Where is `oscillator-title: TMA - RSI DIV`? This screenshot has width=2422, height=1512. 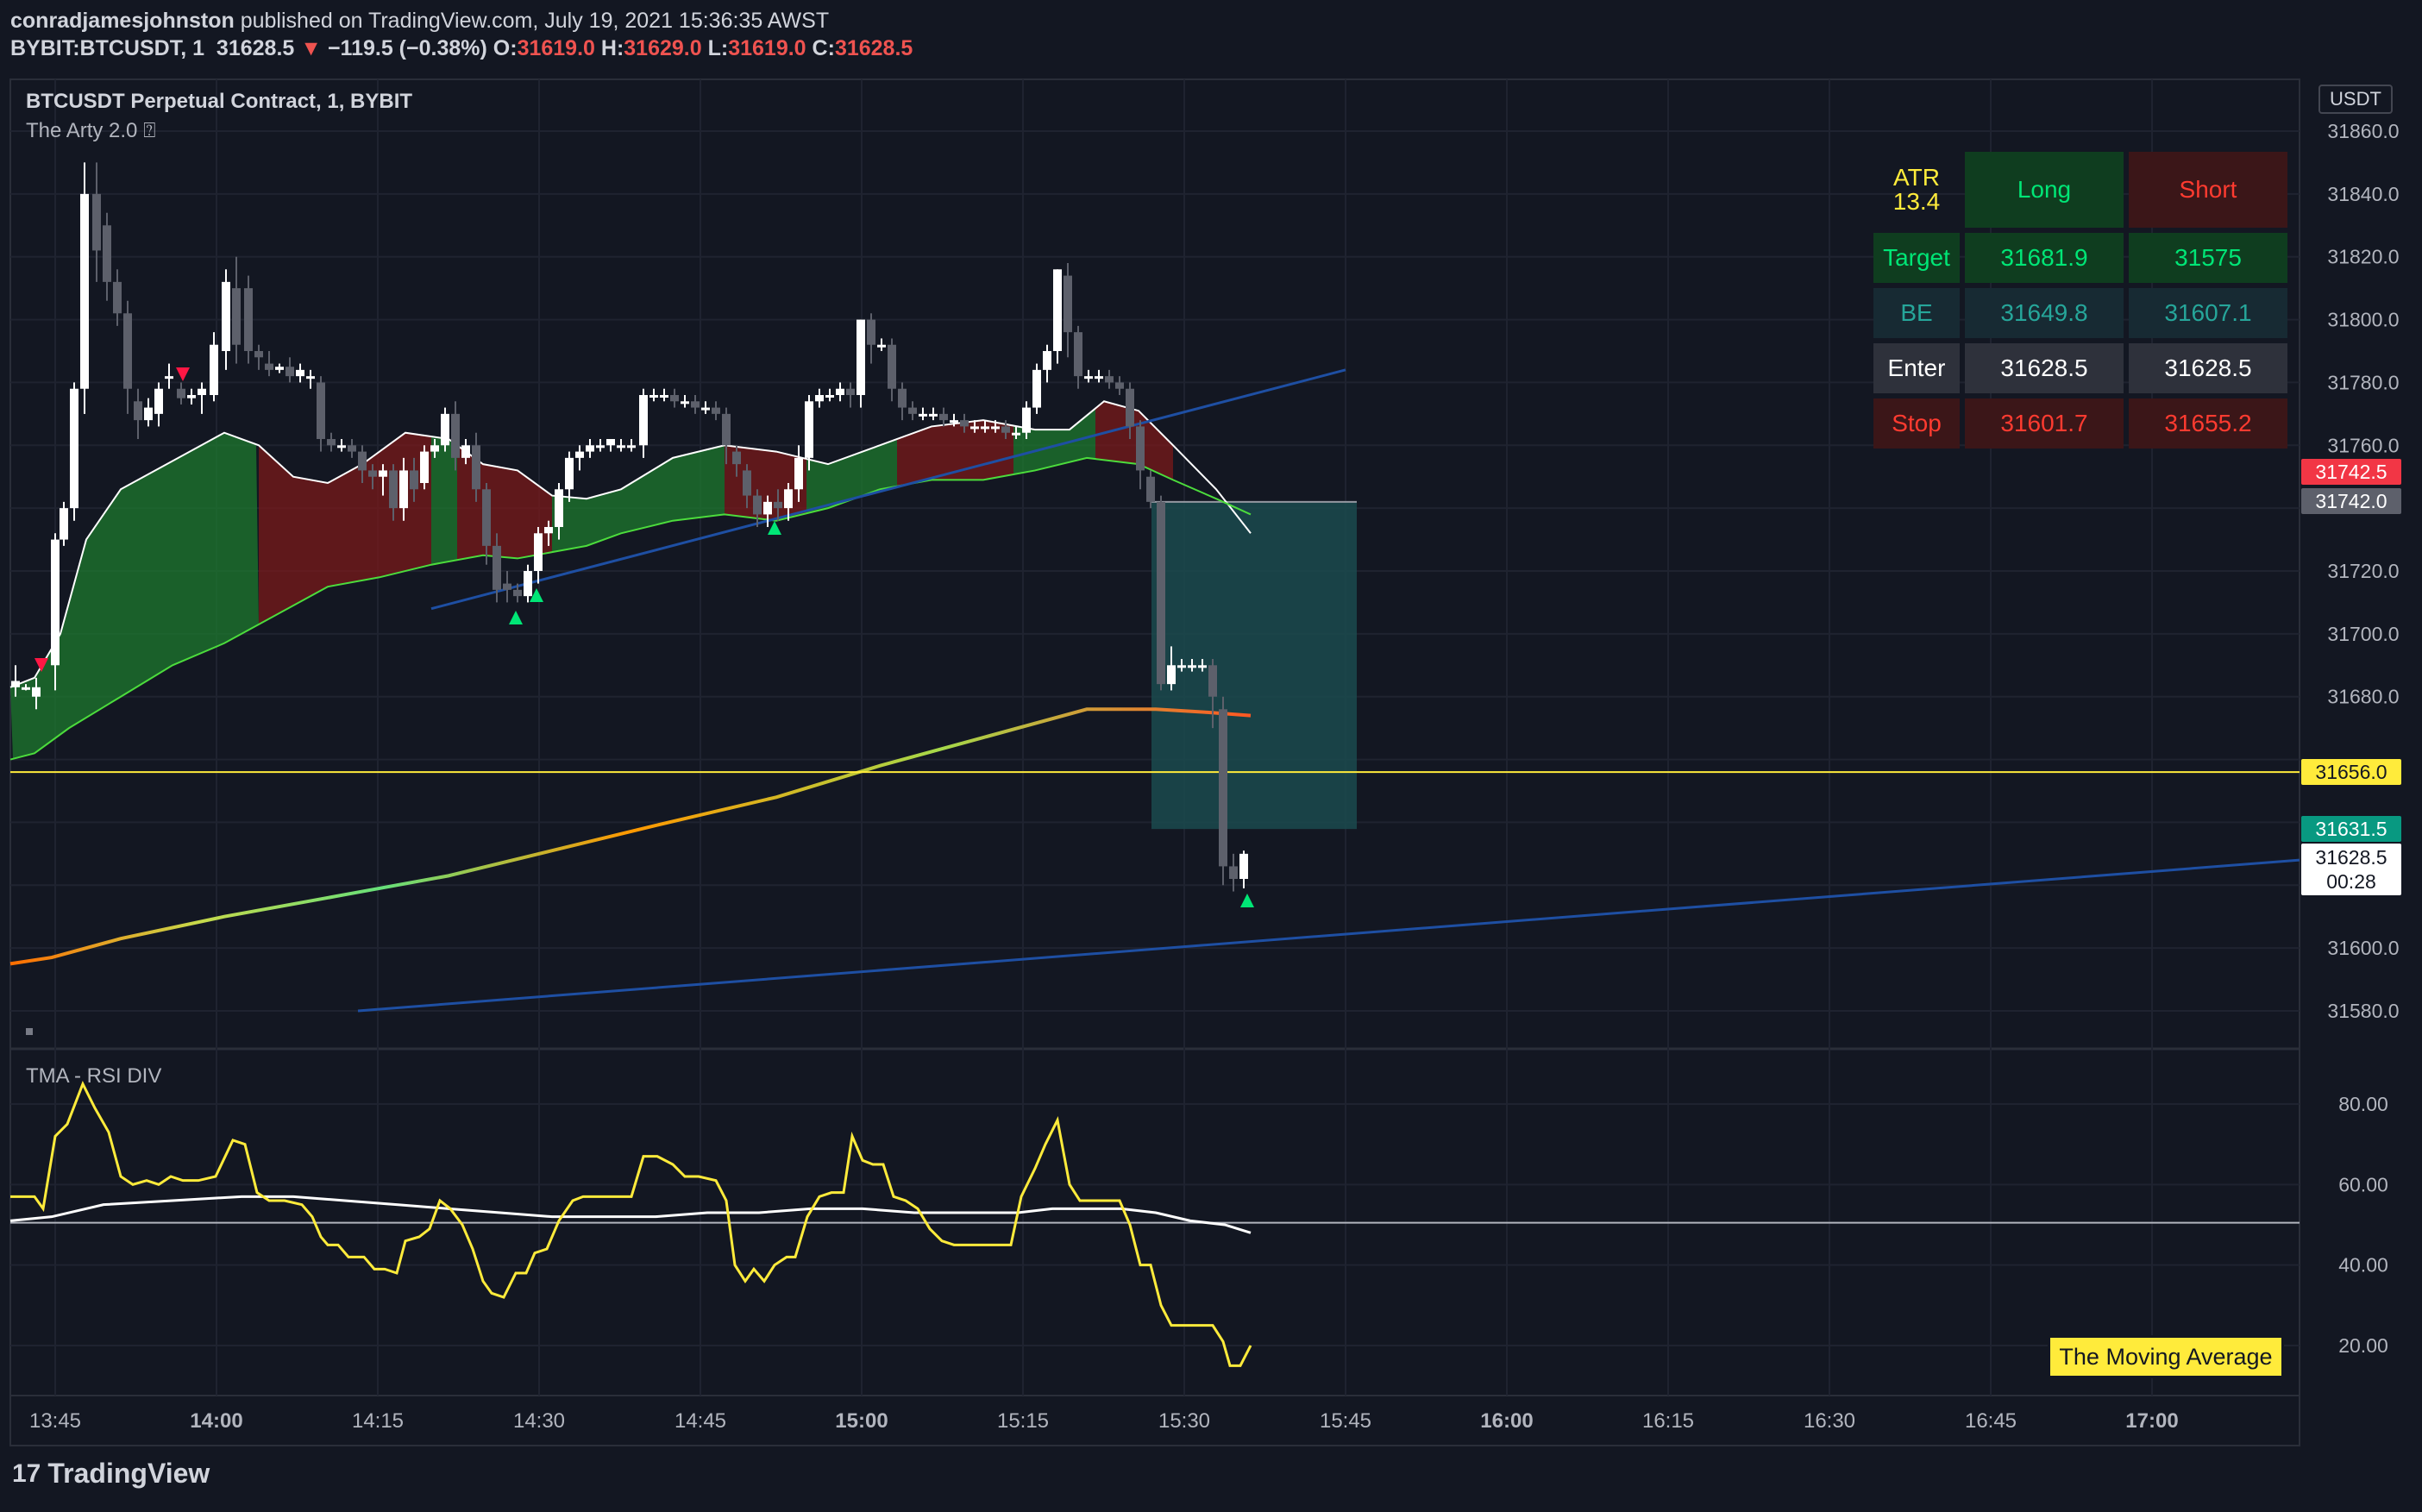 oscillator-title: TMA - RSI DIV is located at coordinates (93, 1076).